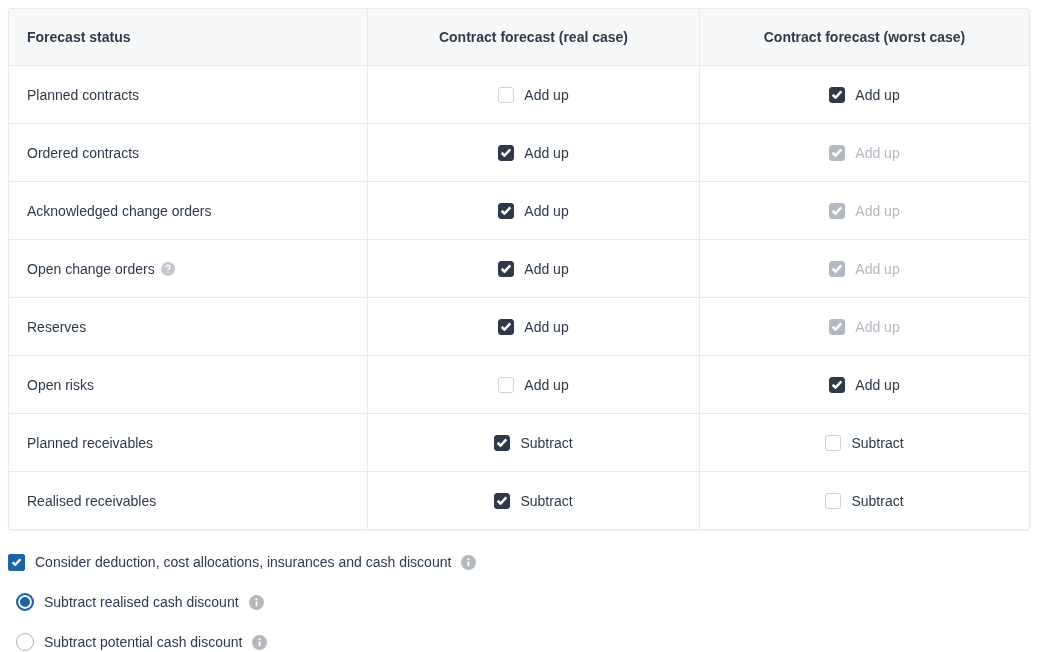 The image size is (1041, 652). What do you see at coordinates (167, 268) in the screenshot?
I see `help-icon` at bounding box center [167, 268].